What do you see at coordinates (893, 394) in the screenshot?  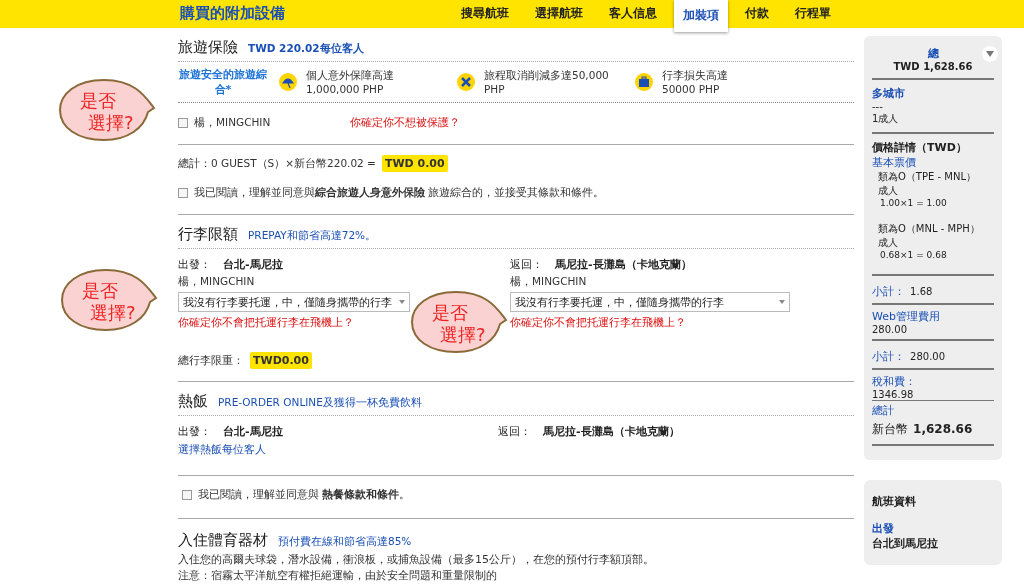 I see `tax-value: 1346.98` at bounding box center [893, 394].